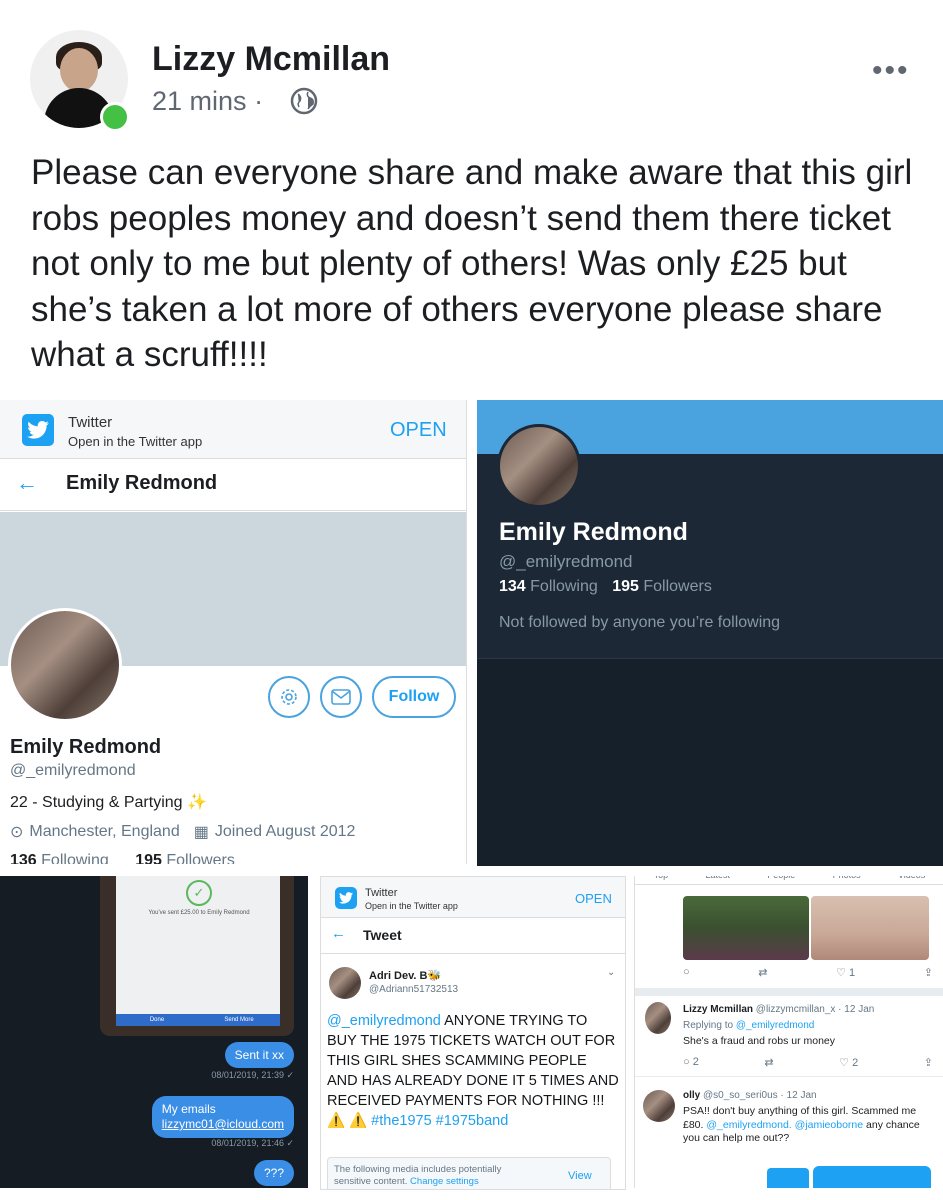 This screenshot has height=1200, width=943. I want to click on profile-name: Emily Redmond, so click(86, 747).